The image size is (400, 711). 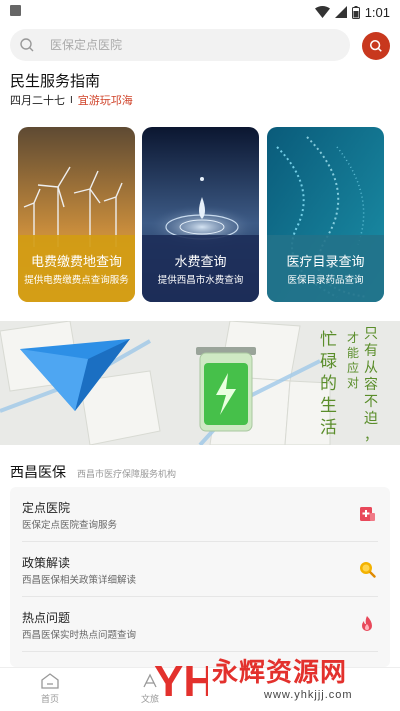 What do you see at coordinates (46, 508) in the screenshot?
I see `list-item-title: 定点医院` at bounding box center [46, 508].